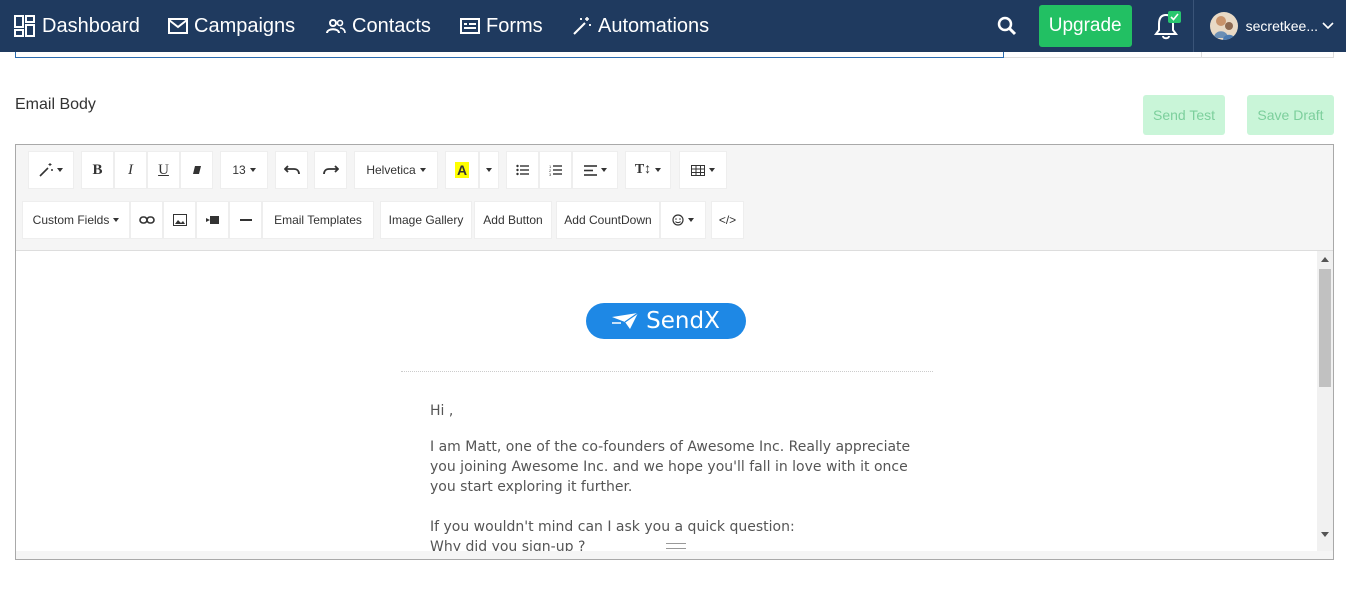  What do you see at coordinates (678, 220) in the screenshot?
I see `smiley-icon` at bounding box center [678, 220].